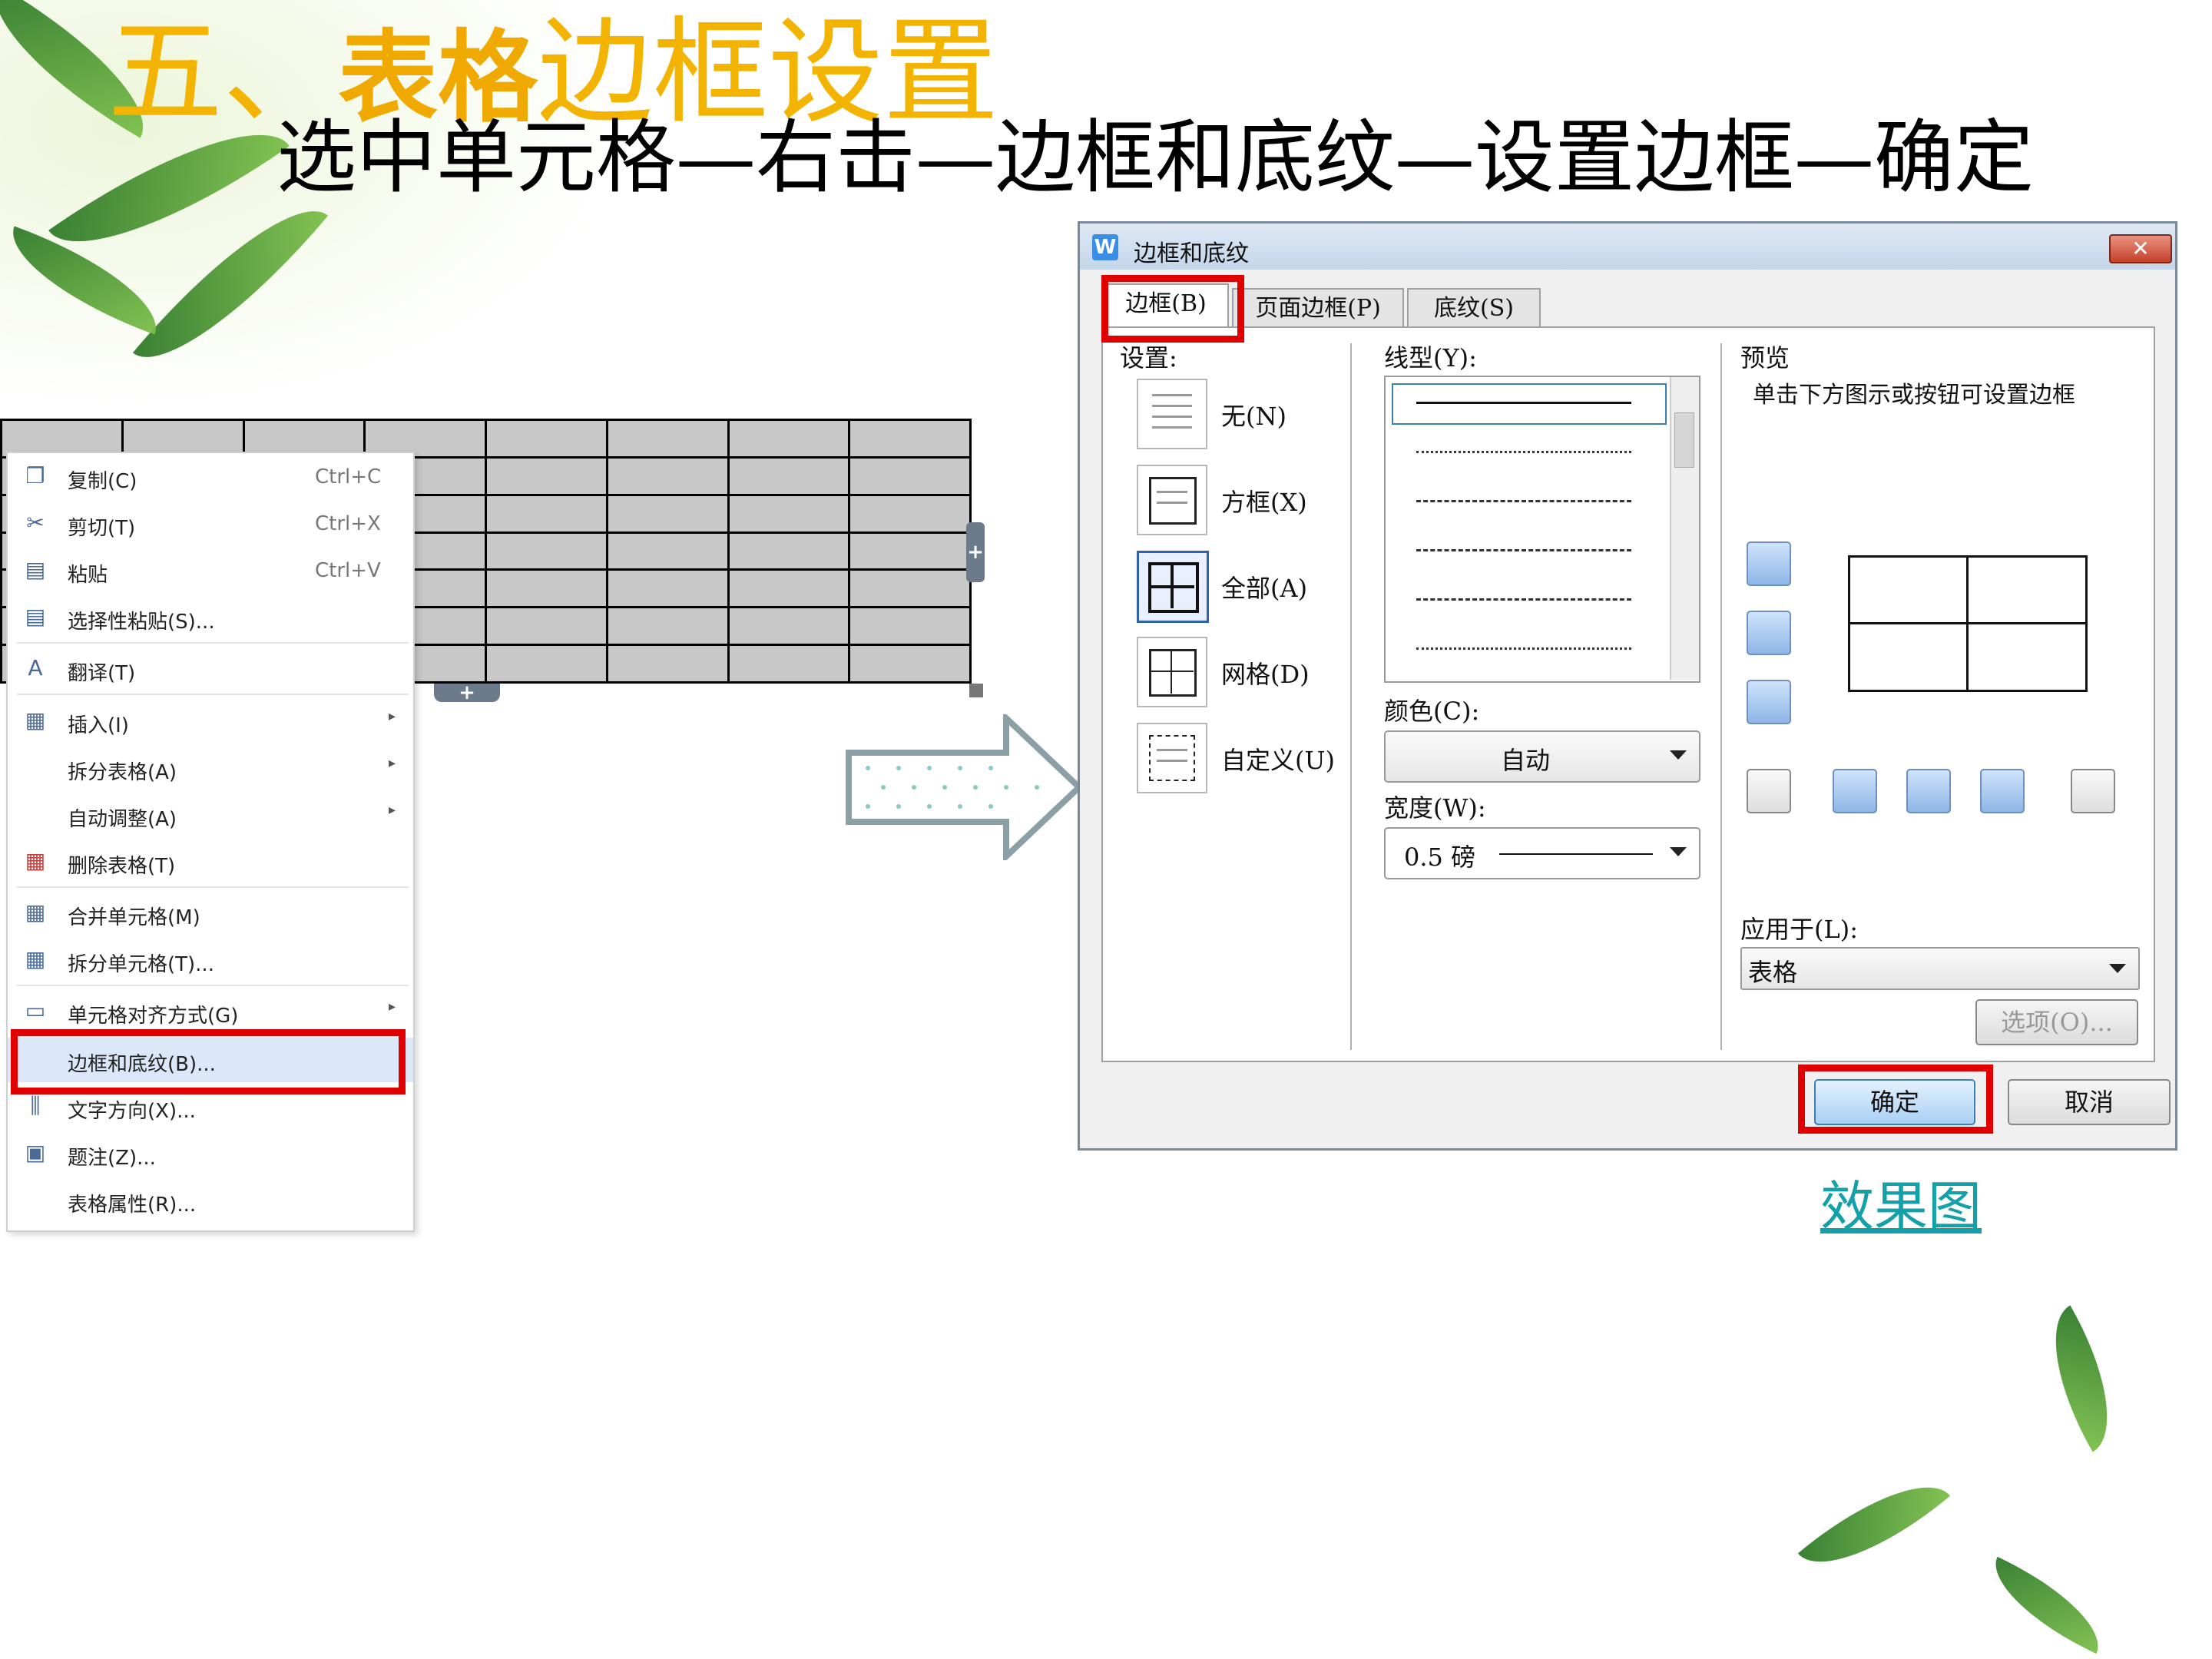 The image size is (2212, 1659). I want to click on highlight-box-menu, so click(209, 1062).